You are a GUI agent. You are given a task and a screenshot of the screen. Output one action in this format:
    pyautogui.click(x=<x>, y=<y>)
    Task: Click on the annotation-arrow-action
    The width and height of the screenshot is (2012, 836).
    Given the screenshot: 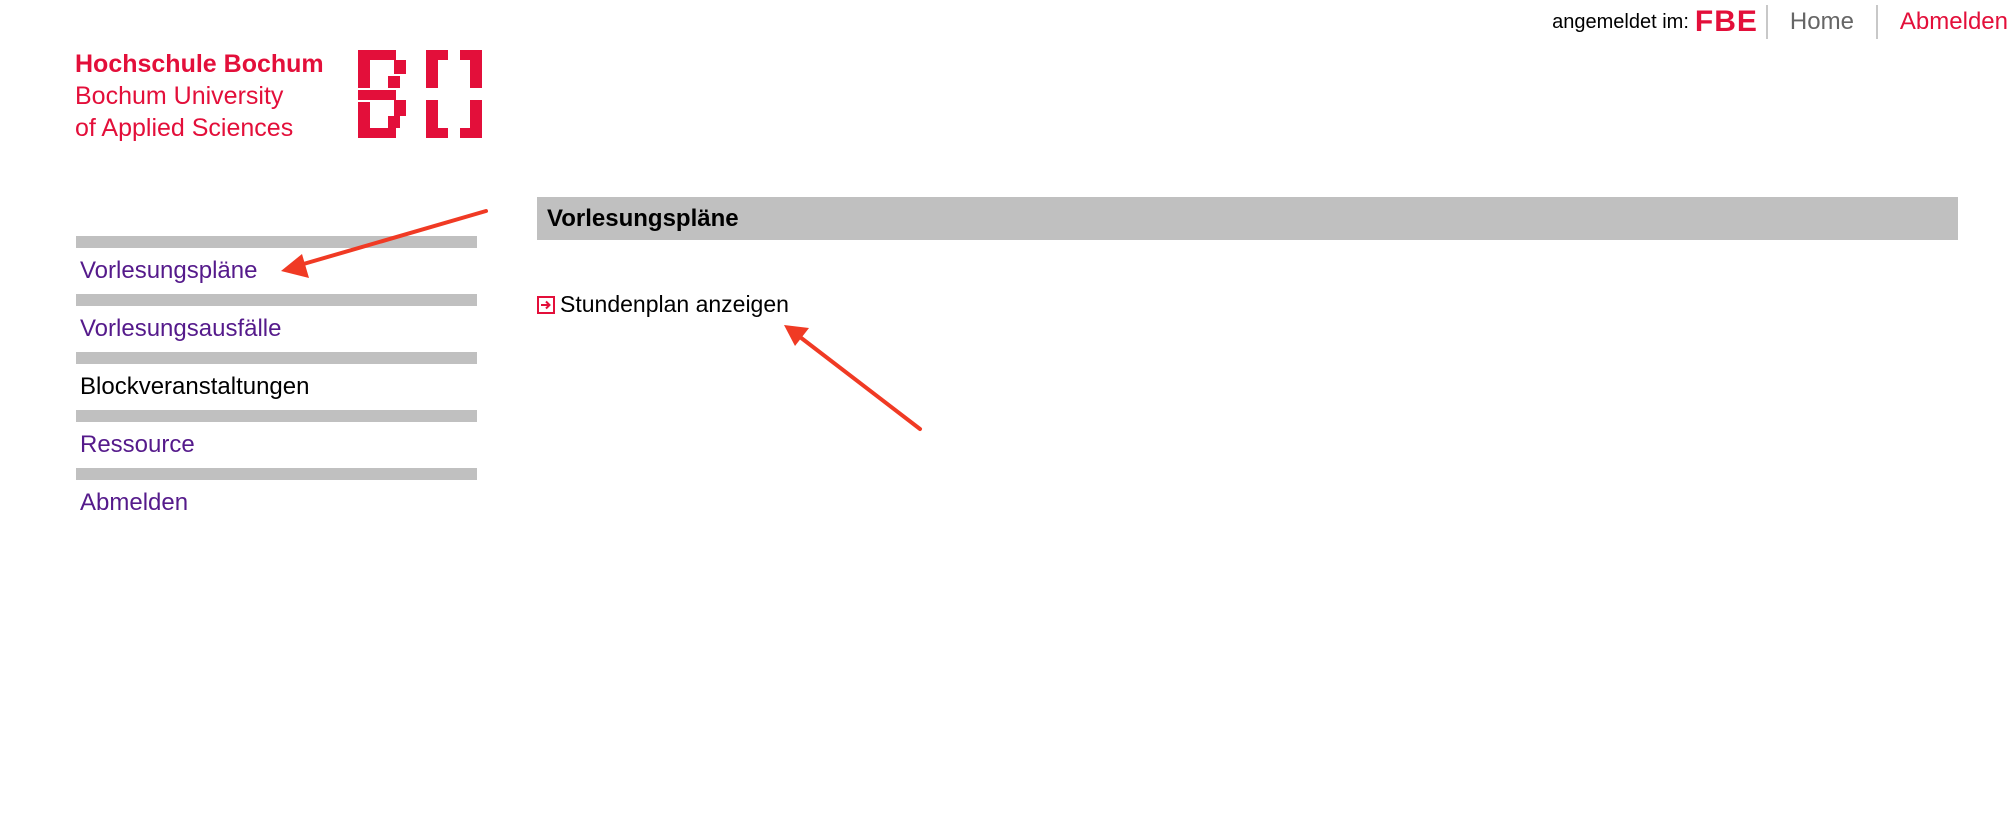 What is the action you would take?
    pyautogui.click(x=853, y=378)
    